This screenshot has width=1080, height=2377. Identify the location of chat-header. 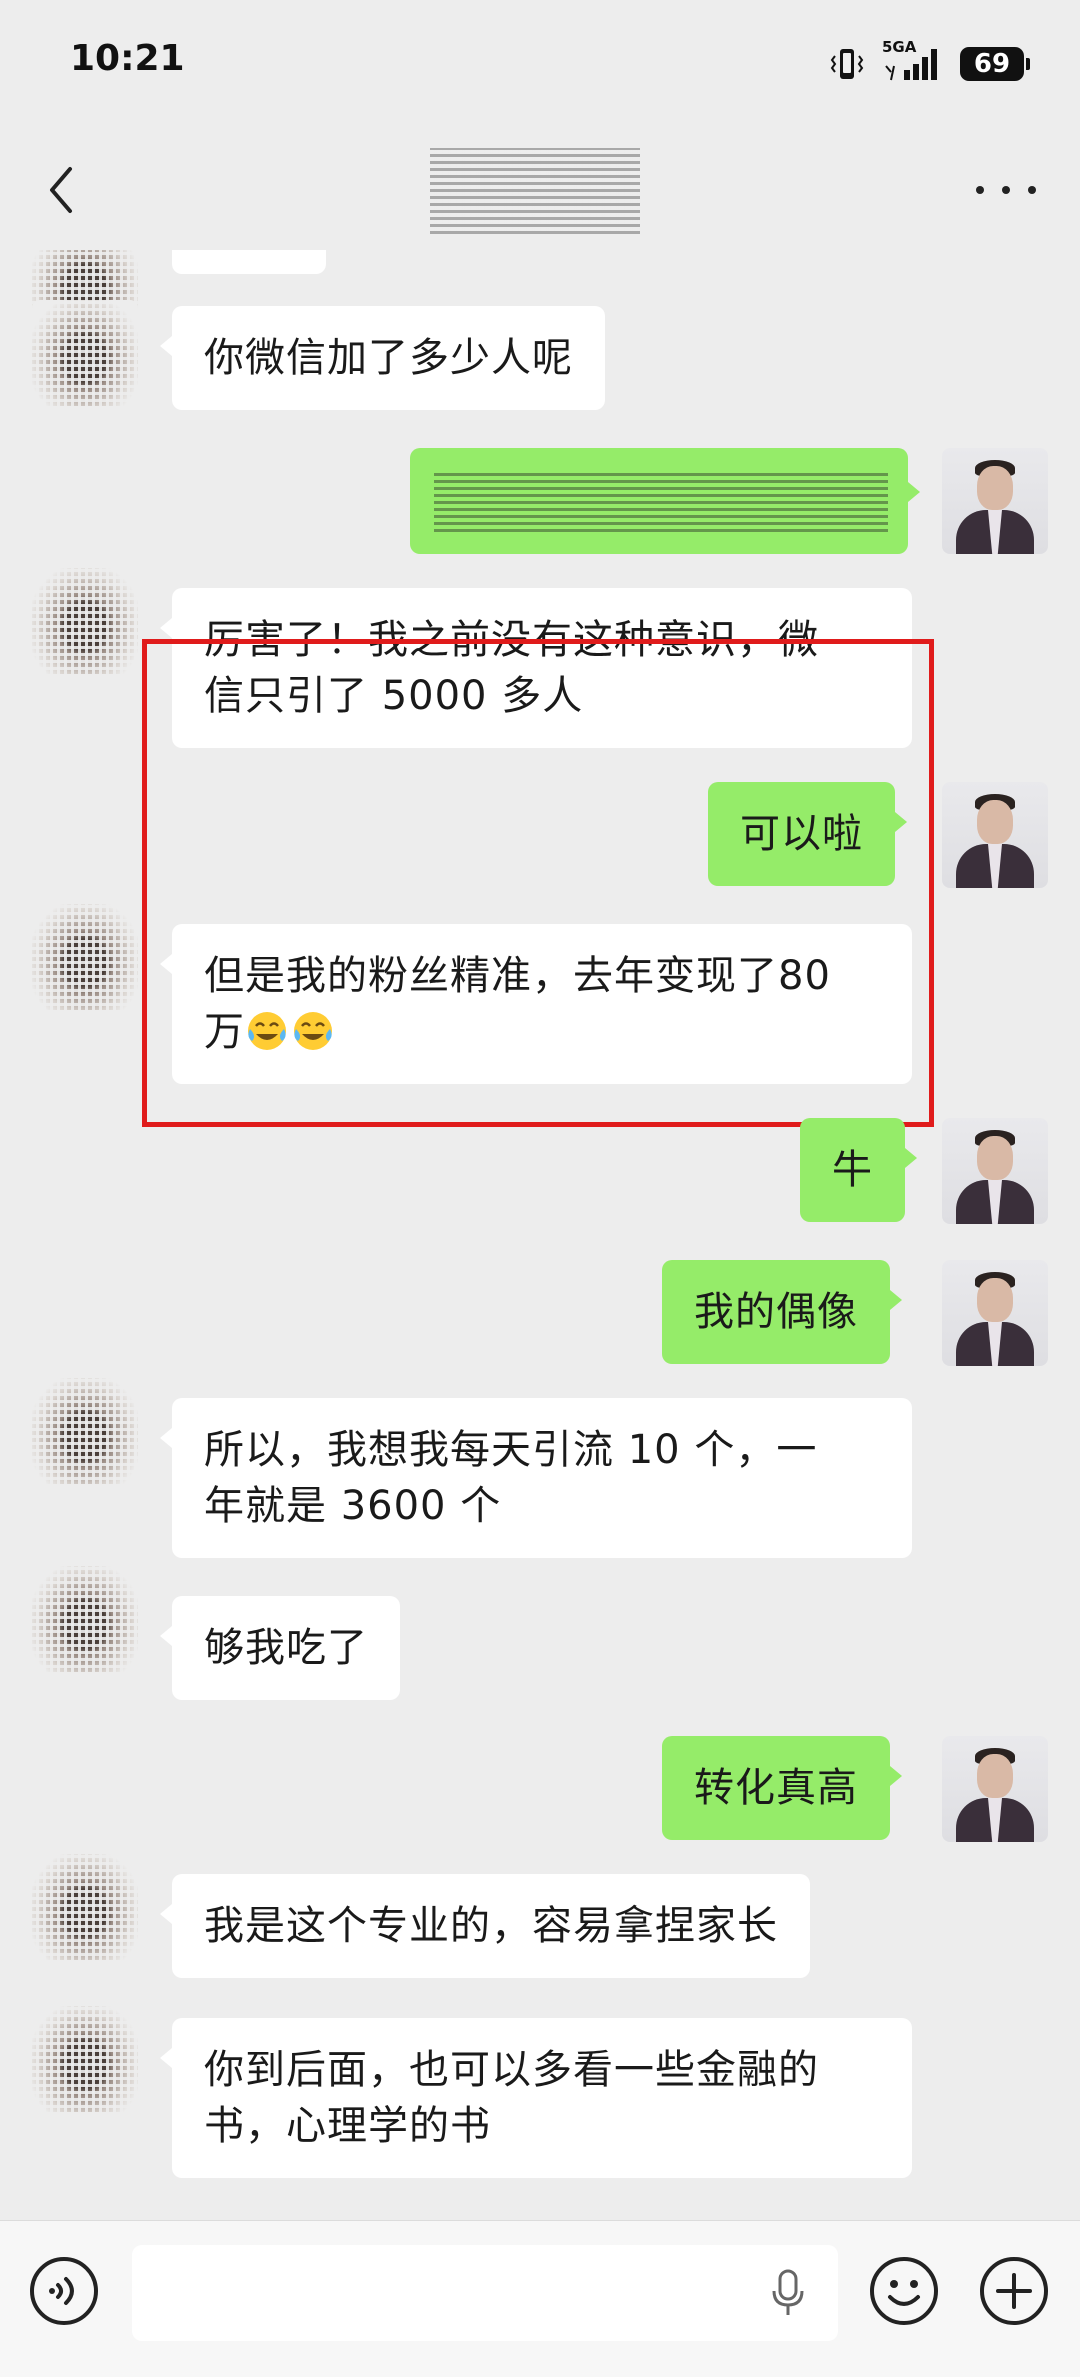
(540, 190).